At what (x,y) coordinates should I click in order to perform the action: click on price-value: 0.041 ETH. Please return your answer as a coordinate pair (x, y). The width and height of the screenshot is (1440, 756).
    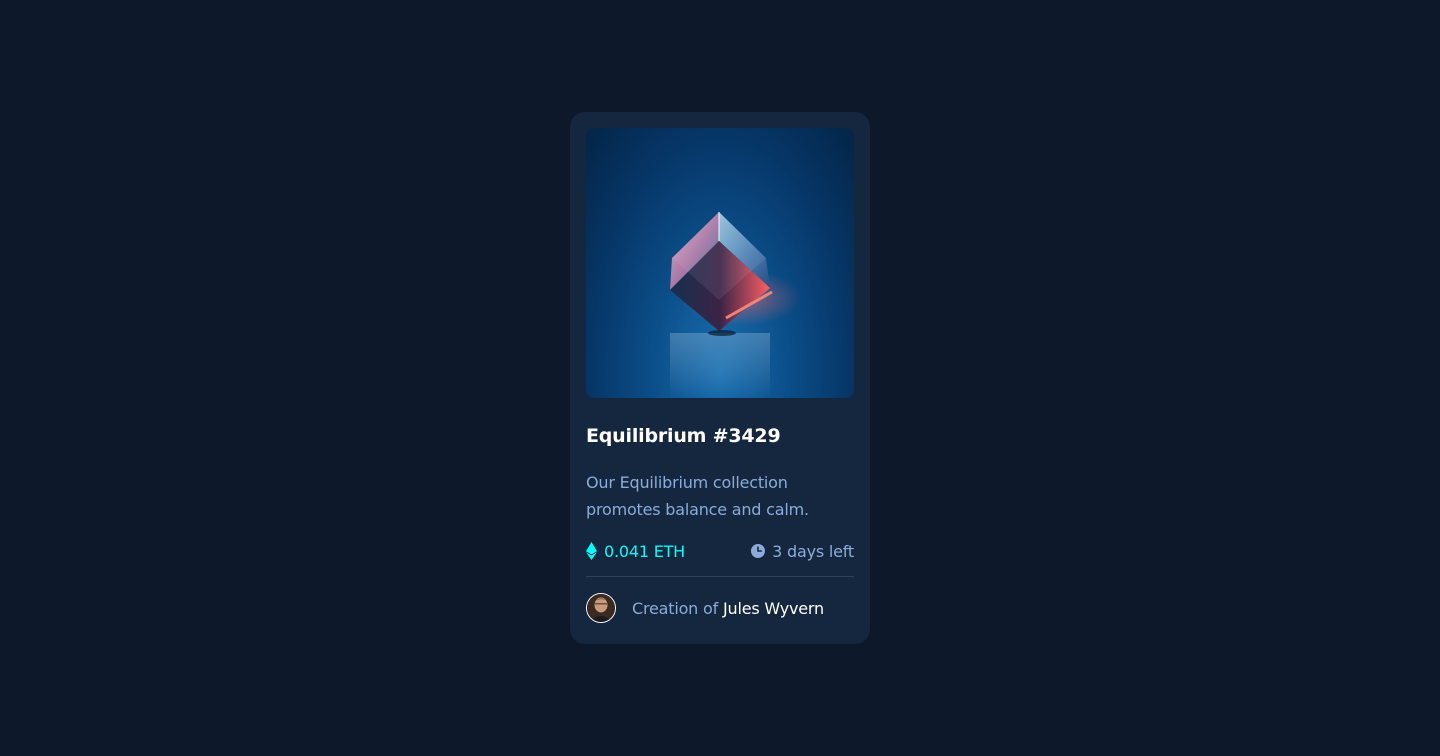
    Looking at the image, I should click on (645, 551).